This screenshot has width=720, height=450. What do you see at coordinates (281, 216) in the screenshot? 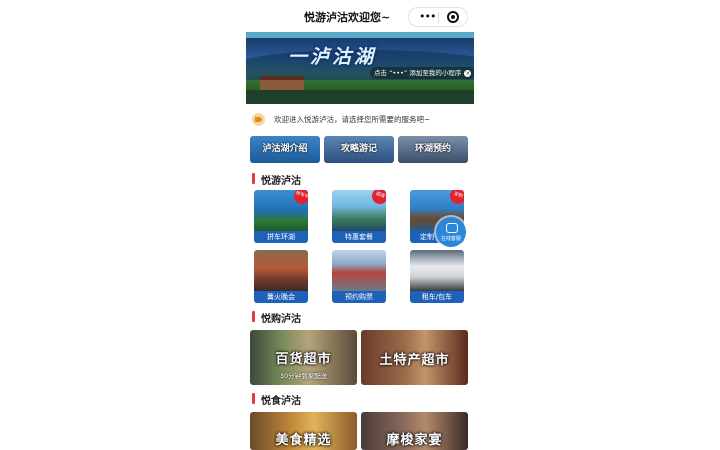
I see `tile-carpool-tour: 拼车中 拼车环湖` at bounding box center [281, 216].